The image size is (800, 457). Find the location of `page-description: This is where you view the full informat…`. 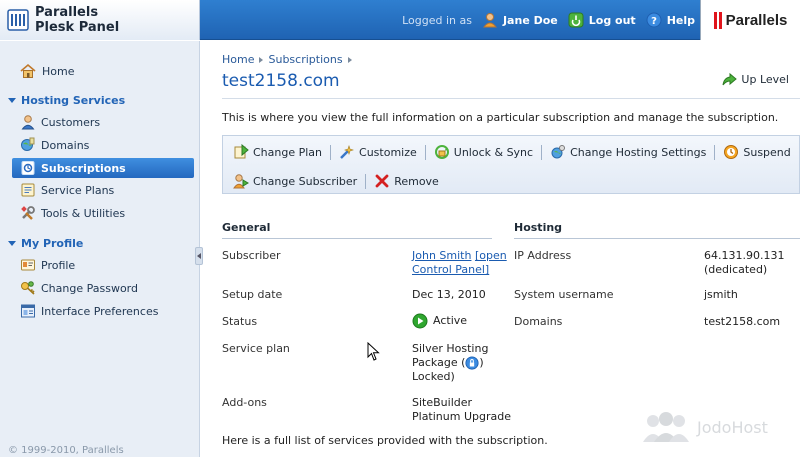

page-description: This is where you view the full informat… is located at coordinates (500, 117).